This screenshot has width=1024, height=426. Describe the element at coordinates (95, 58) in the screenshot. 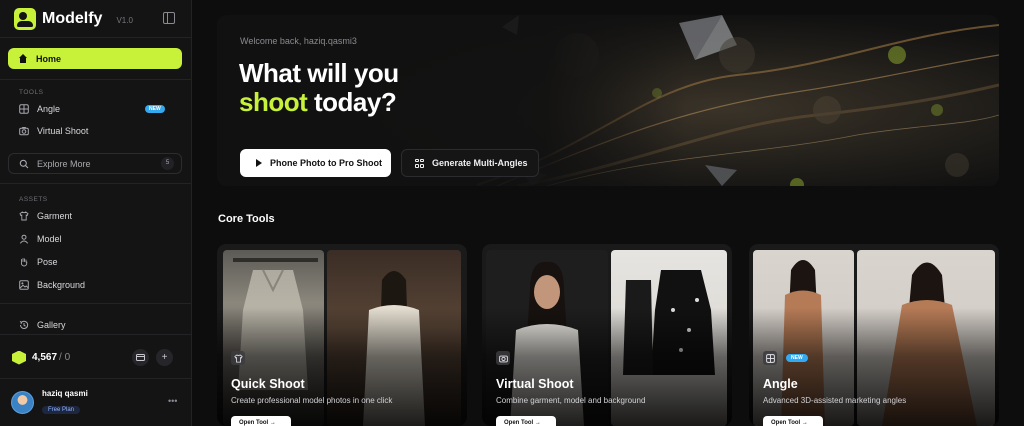

I see `sidebar-item-home: Home` at that location.